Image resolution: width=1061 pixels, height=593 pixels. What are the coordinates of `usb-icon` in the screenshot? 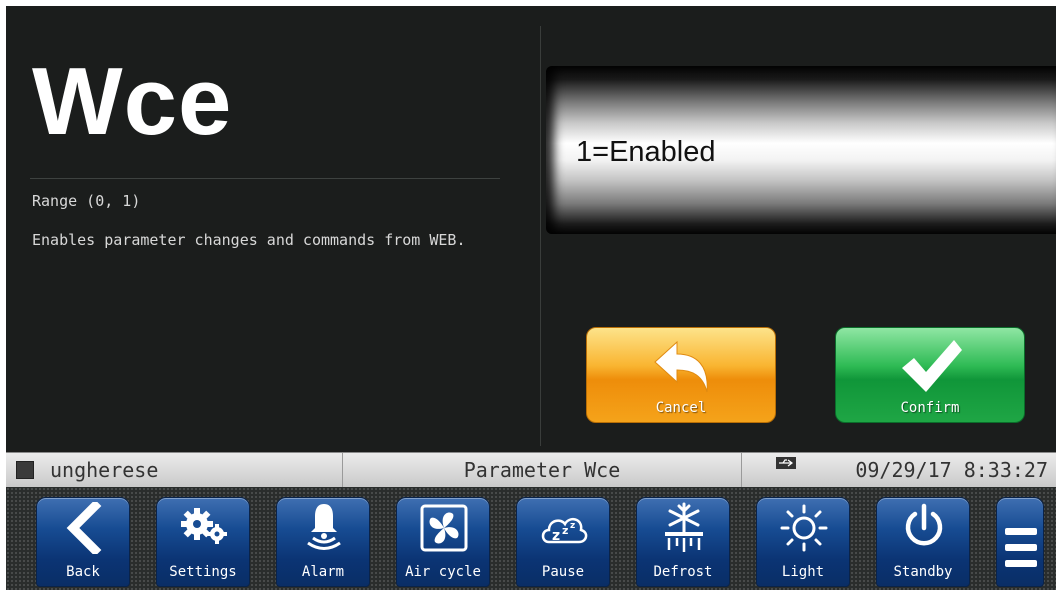 It's located at (786, 463).